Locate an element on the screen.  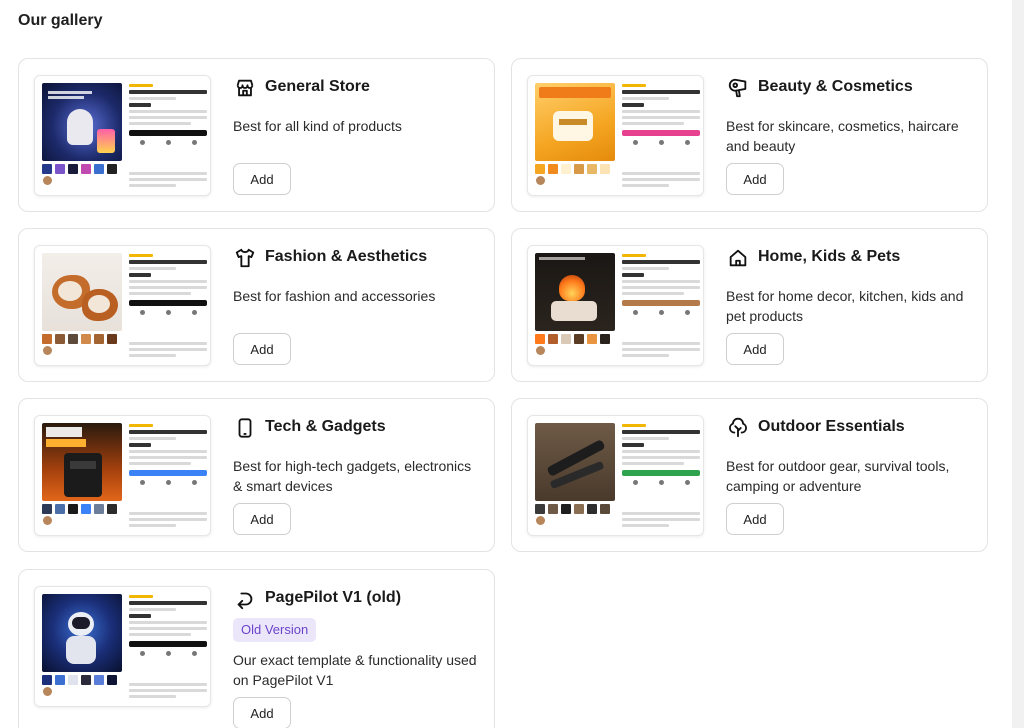
old-version-badge: Old Version is located at coordinates (275, 630).